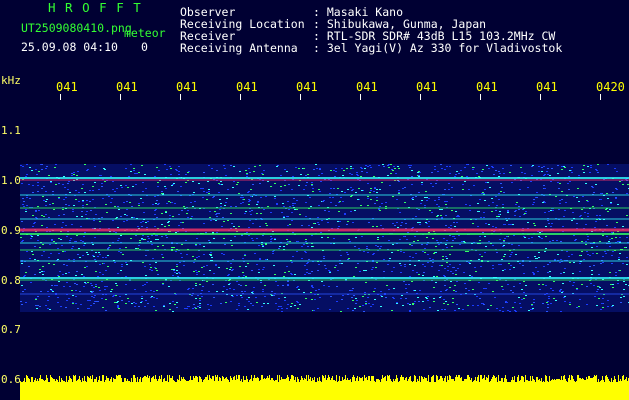 Image resolution: width=629 pixels, height=400 pixels. Describe the element at coordinates (11, 329) in the screenshot. I see `freq-tick: 0.7` at that location.